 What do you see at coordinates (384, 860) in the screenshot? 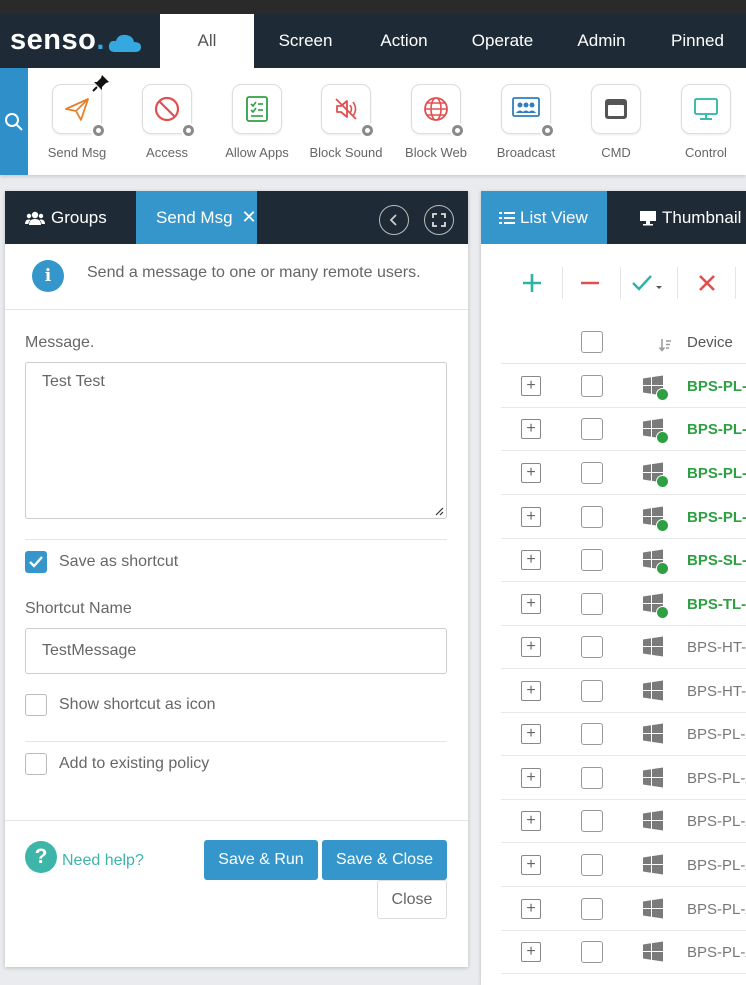
I see `save-close-button: Save & Close` at bounding box center [384, 860].